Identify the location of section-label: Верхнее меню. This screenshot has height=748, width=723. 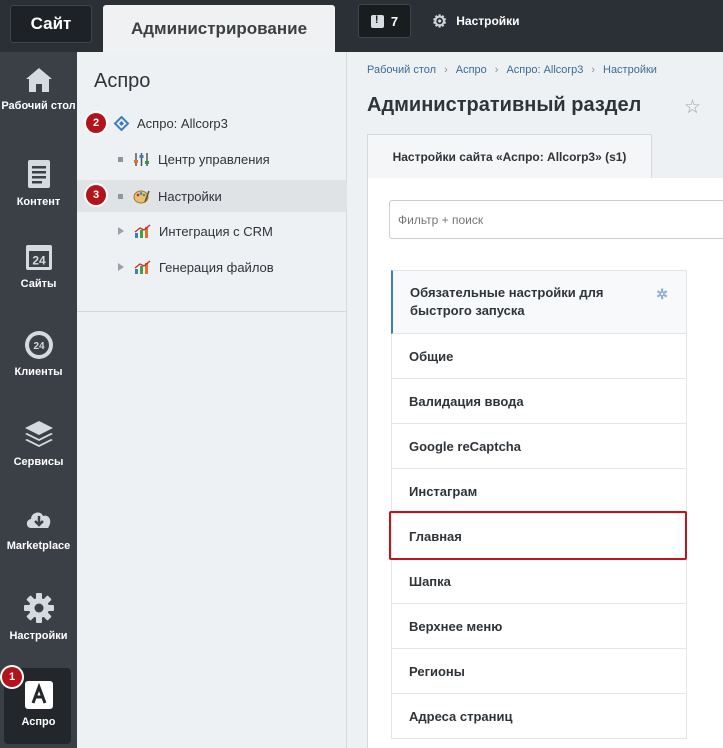
(456, 626).